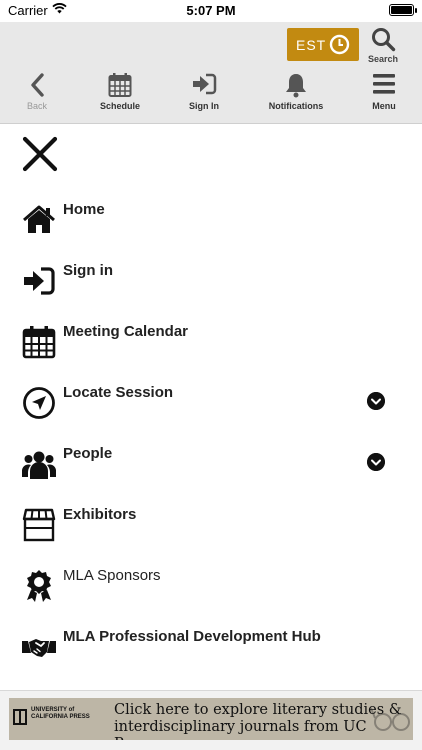  I want to click on nav-sign-in-label: Sign In, so click(204, 106).